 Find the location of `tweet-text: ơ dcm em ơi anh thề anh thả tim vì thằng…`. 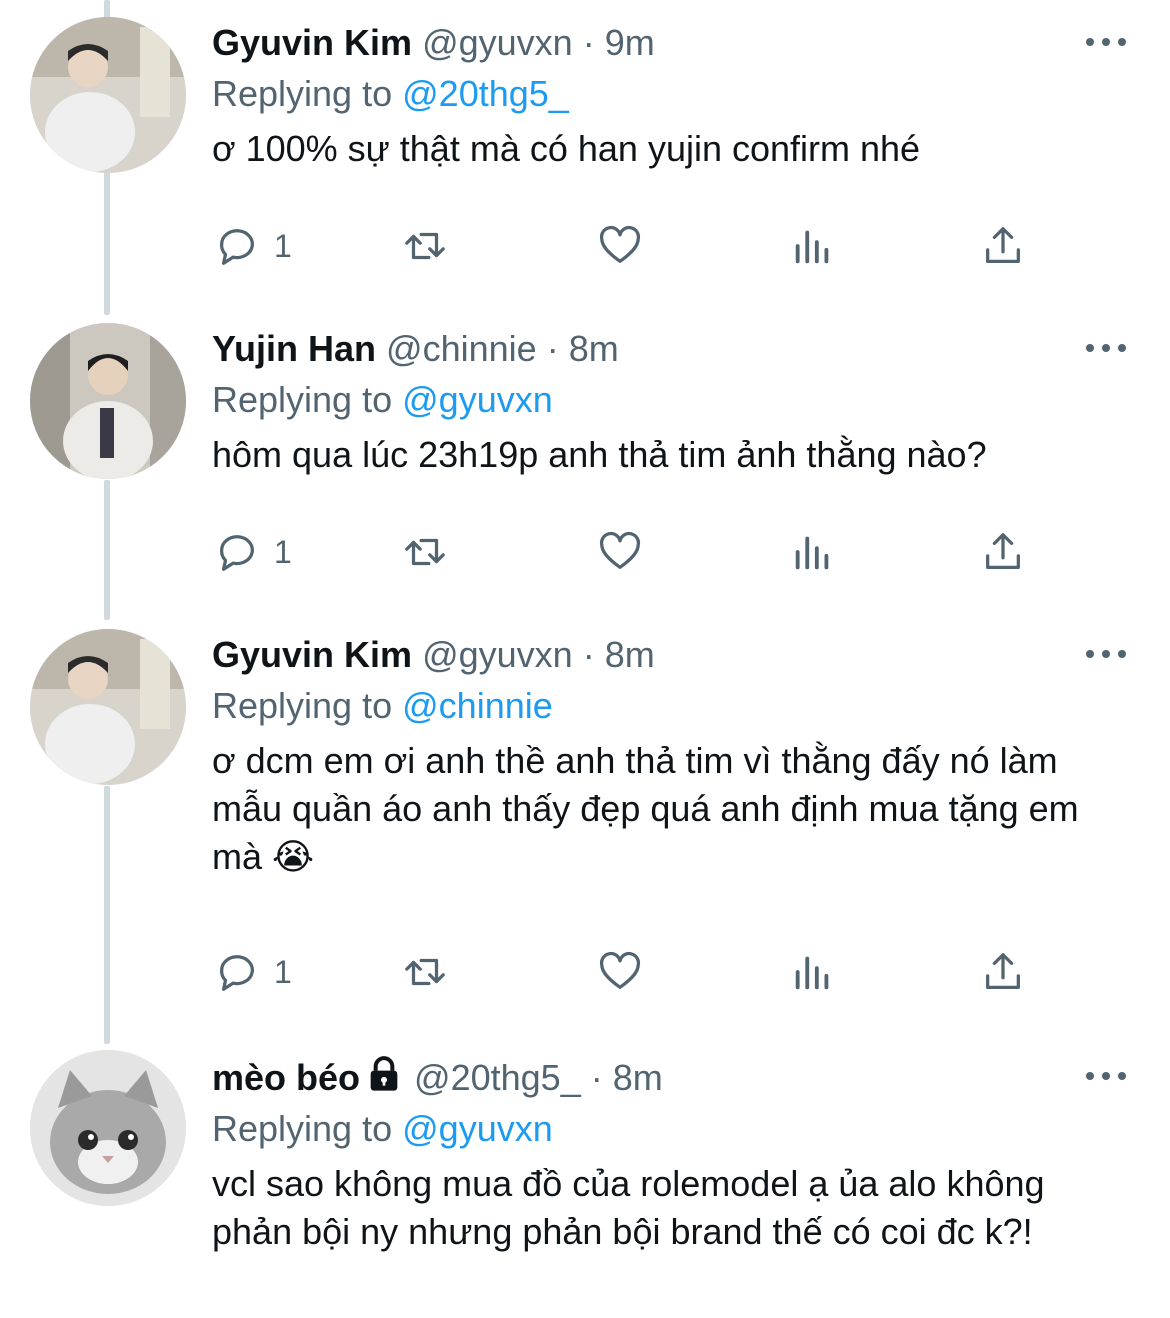

tweet-text: ơ dcm em ơi anh thề anh thả tim vì thằng… is located at coordinates (645, 808).